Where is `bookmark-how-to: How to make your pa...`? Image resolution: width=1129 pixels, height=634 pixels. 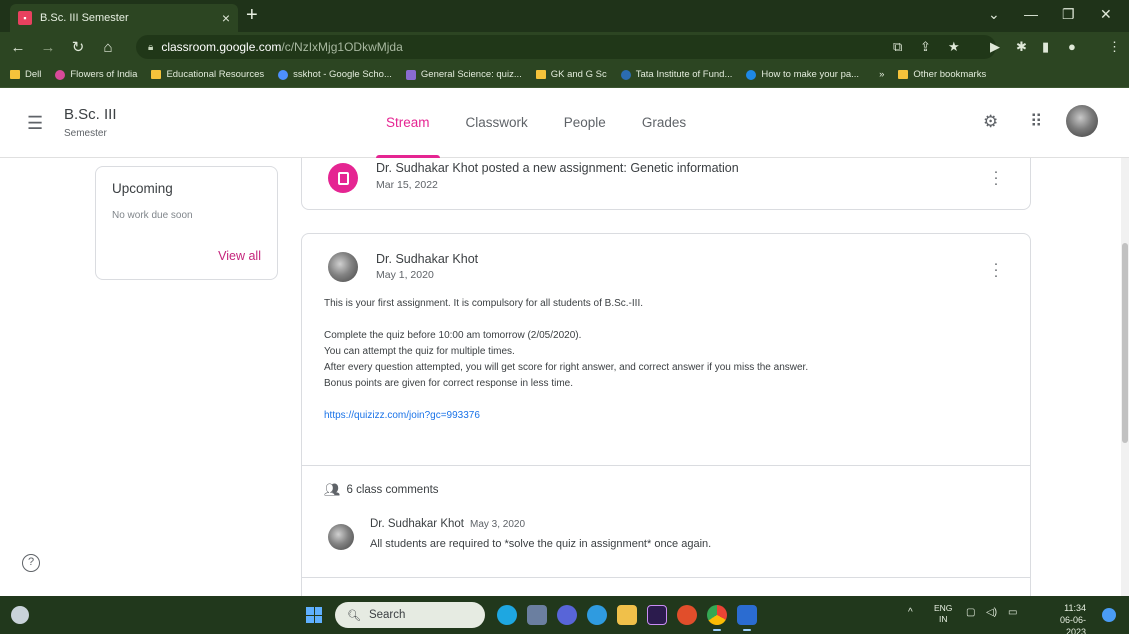
bookmark-how-to: How to make your pa... is located at coordinates (802, 74).